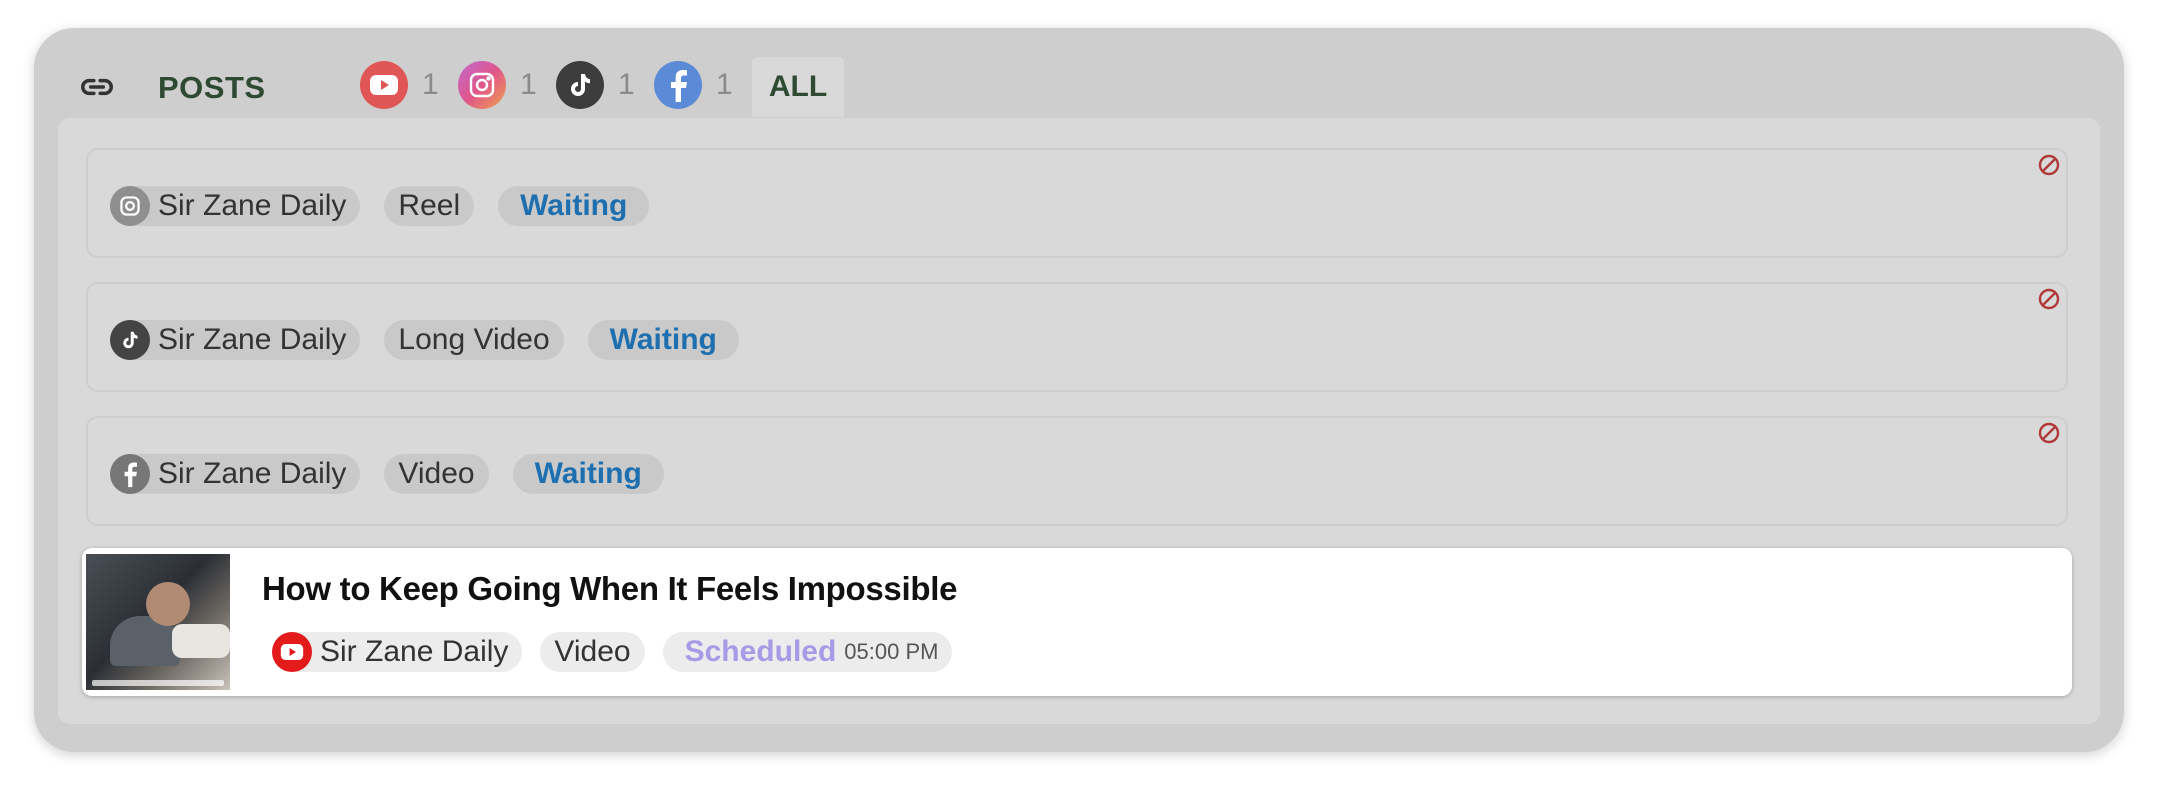 This screenshot has height=790, width=2160. I want to click on facebook-count: 1, so click(724, 84).